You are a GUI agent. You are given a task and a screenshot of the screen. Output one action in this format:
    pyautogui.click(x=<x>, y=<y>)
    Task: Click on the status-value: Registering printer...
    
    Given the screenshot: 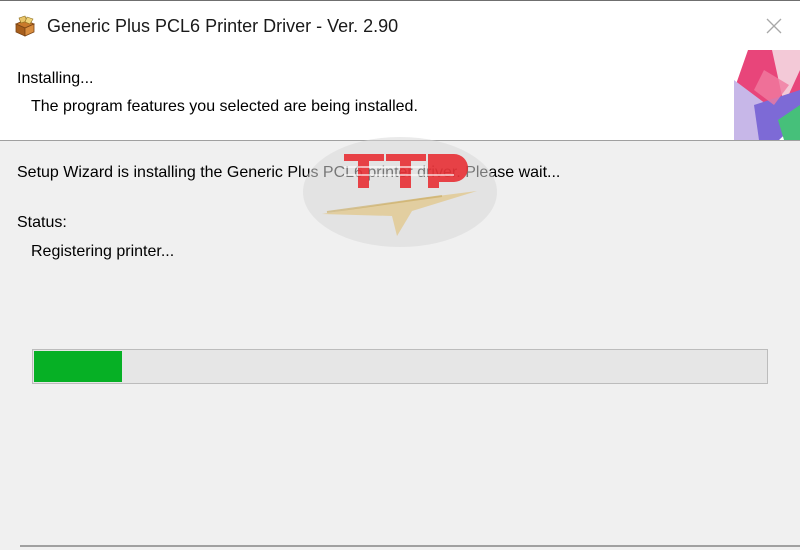 What is the action you would take?
    pyautogui.click(x=103, y=251)
    